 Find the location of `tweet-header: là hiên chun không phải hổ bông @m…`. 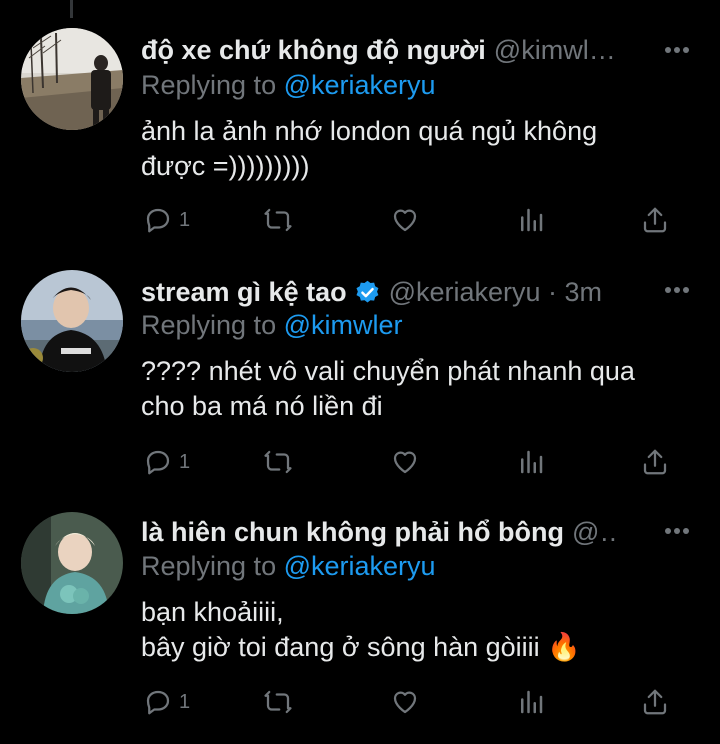

tweet-header: là hiên chun không phải hổ bông @m… is located at coordinates (380, 532).